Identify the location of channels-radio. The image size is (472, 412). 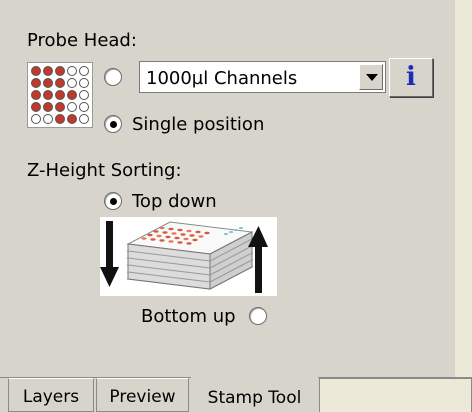
(113, 77).